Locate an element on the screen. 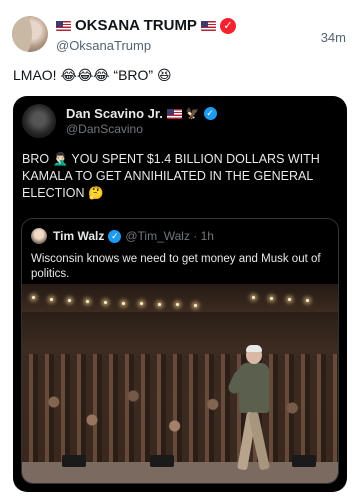  author-name-row: OKSANA TRUMP ✓ is located at coordinates (146, 25).